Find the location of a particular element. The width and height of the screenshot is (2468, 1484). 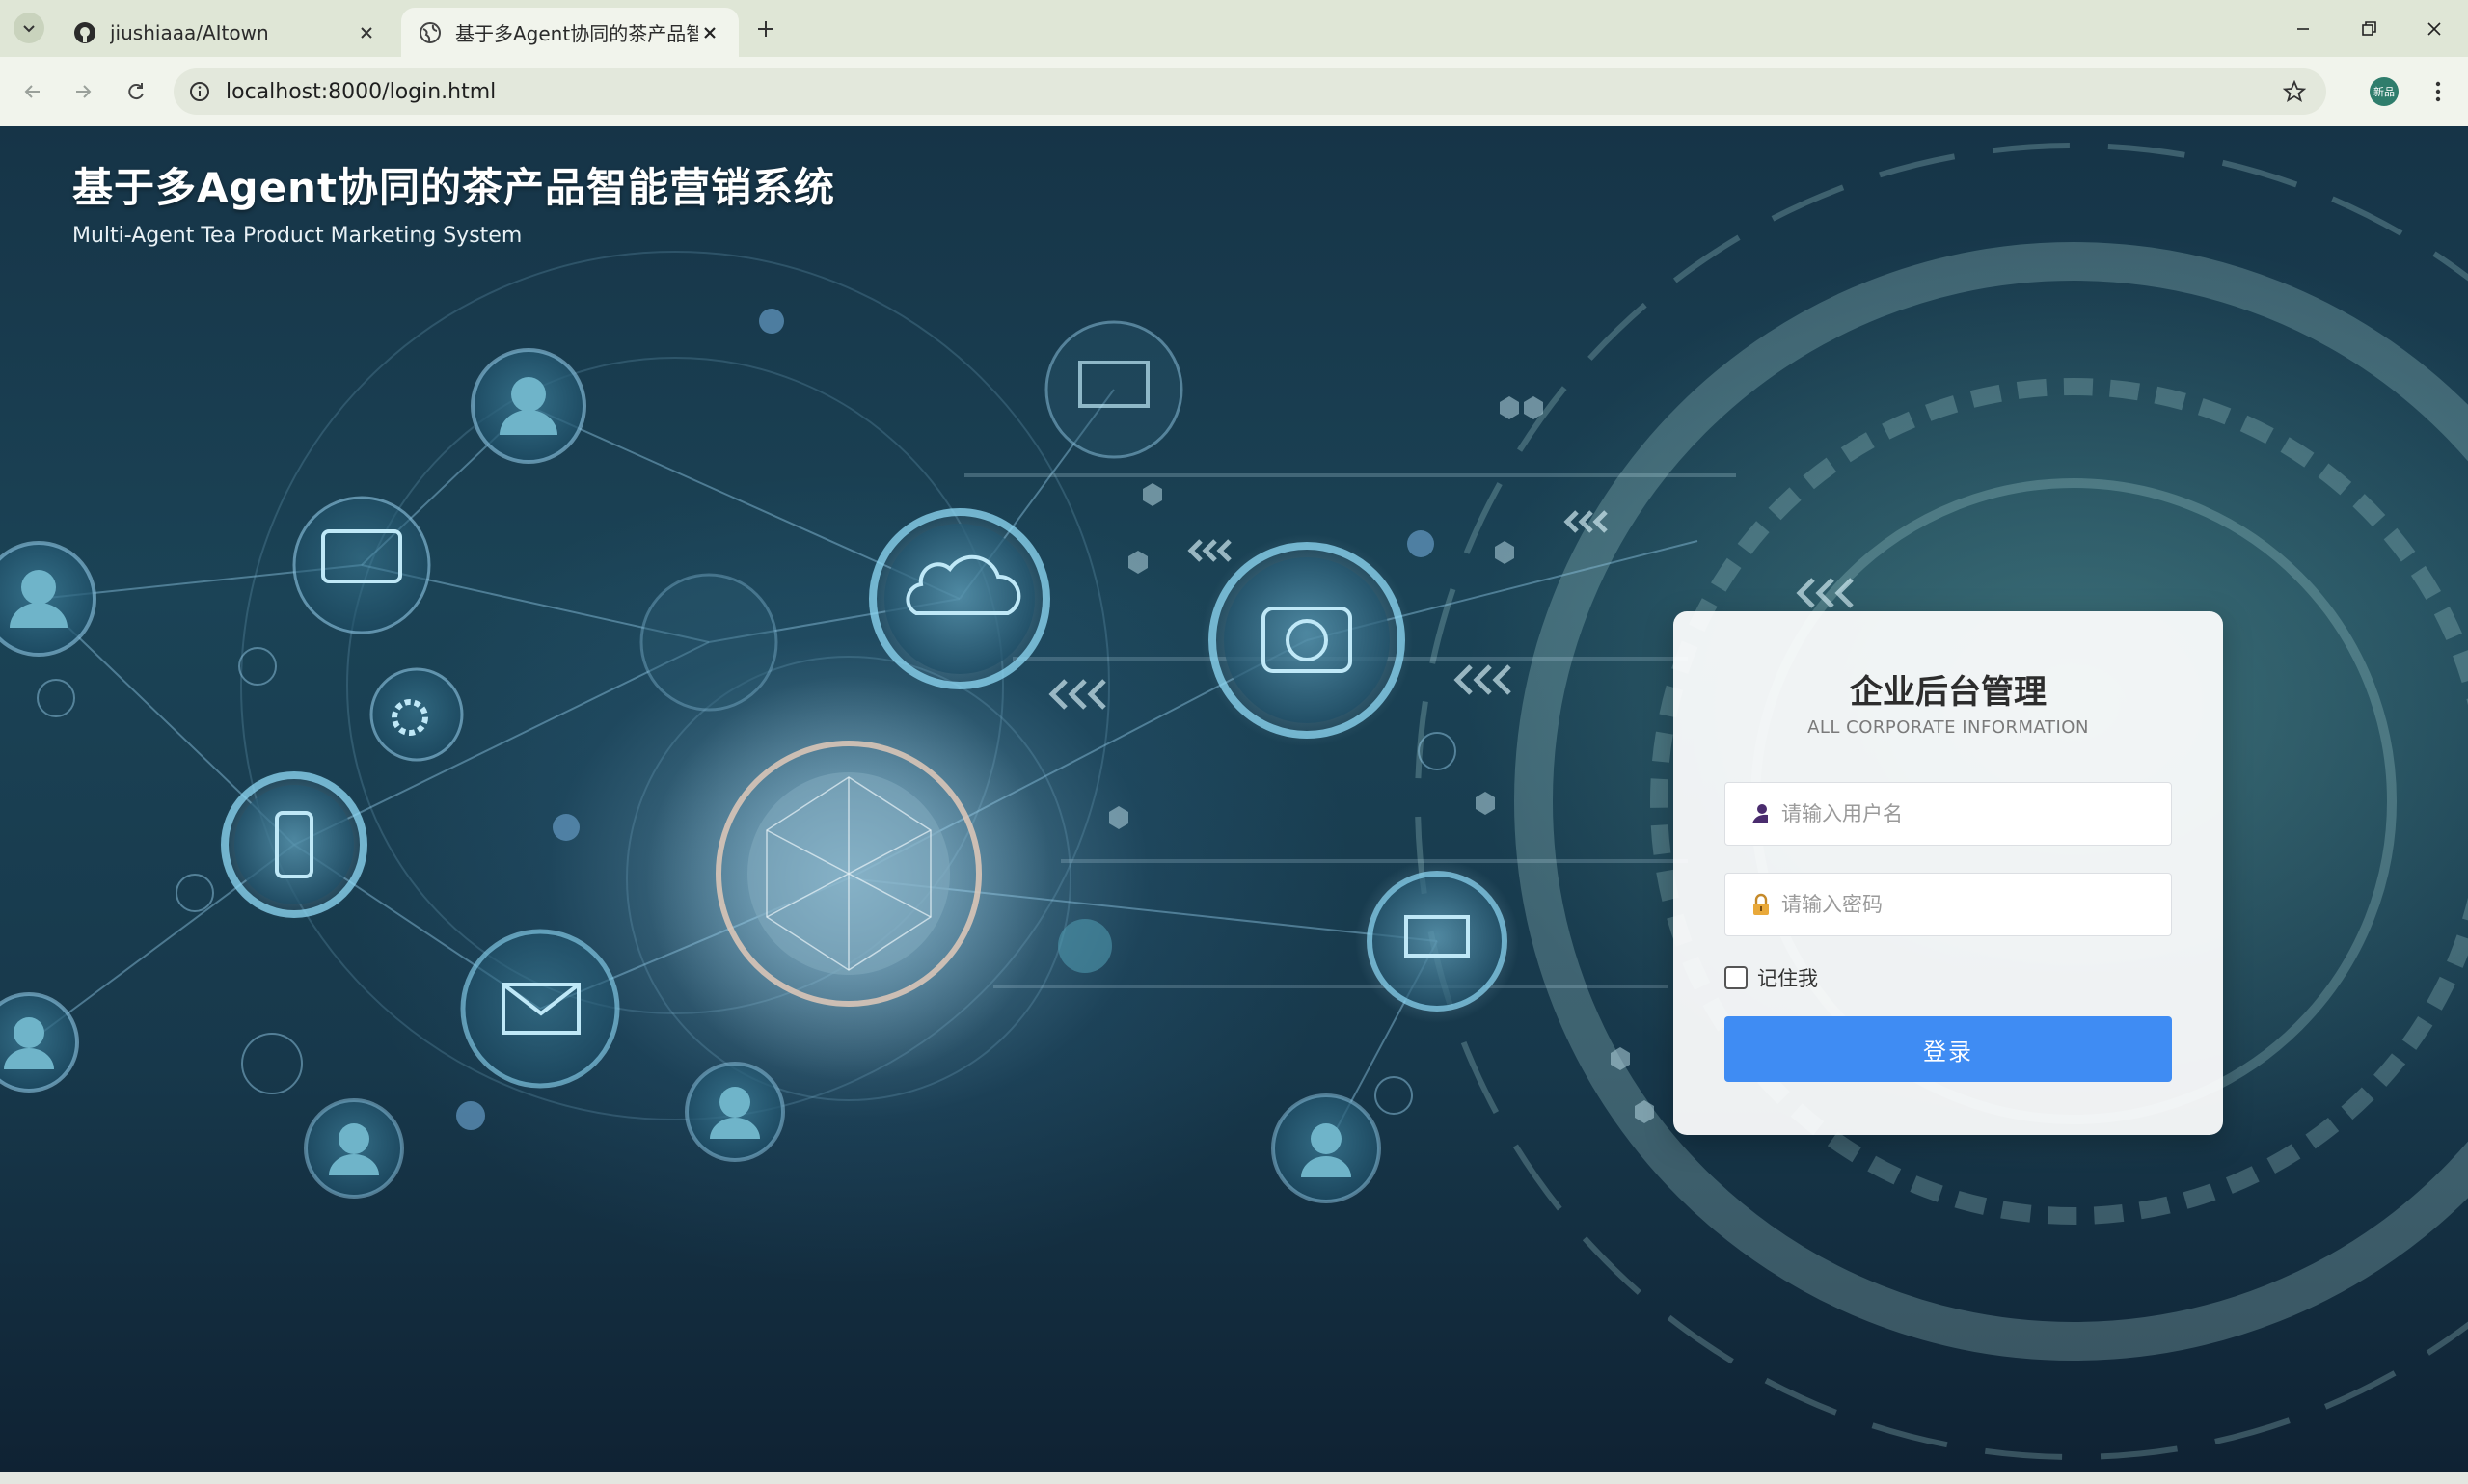

minimize-button is located at coordinates (2303, 29).